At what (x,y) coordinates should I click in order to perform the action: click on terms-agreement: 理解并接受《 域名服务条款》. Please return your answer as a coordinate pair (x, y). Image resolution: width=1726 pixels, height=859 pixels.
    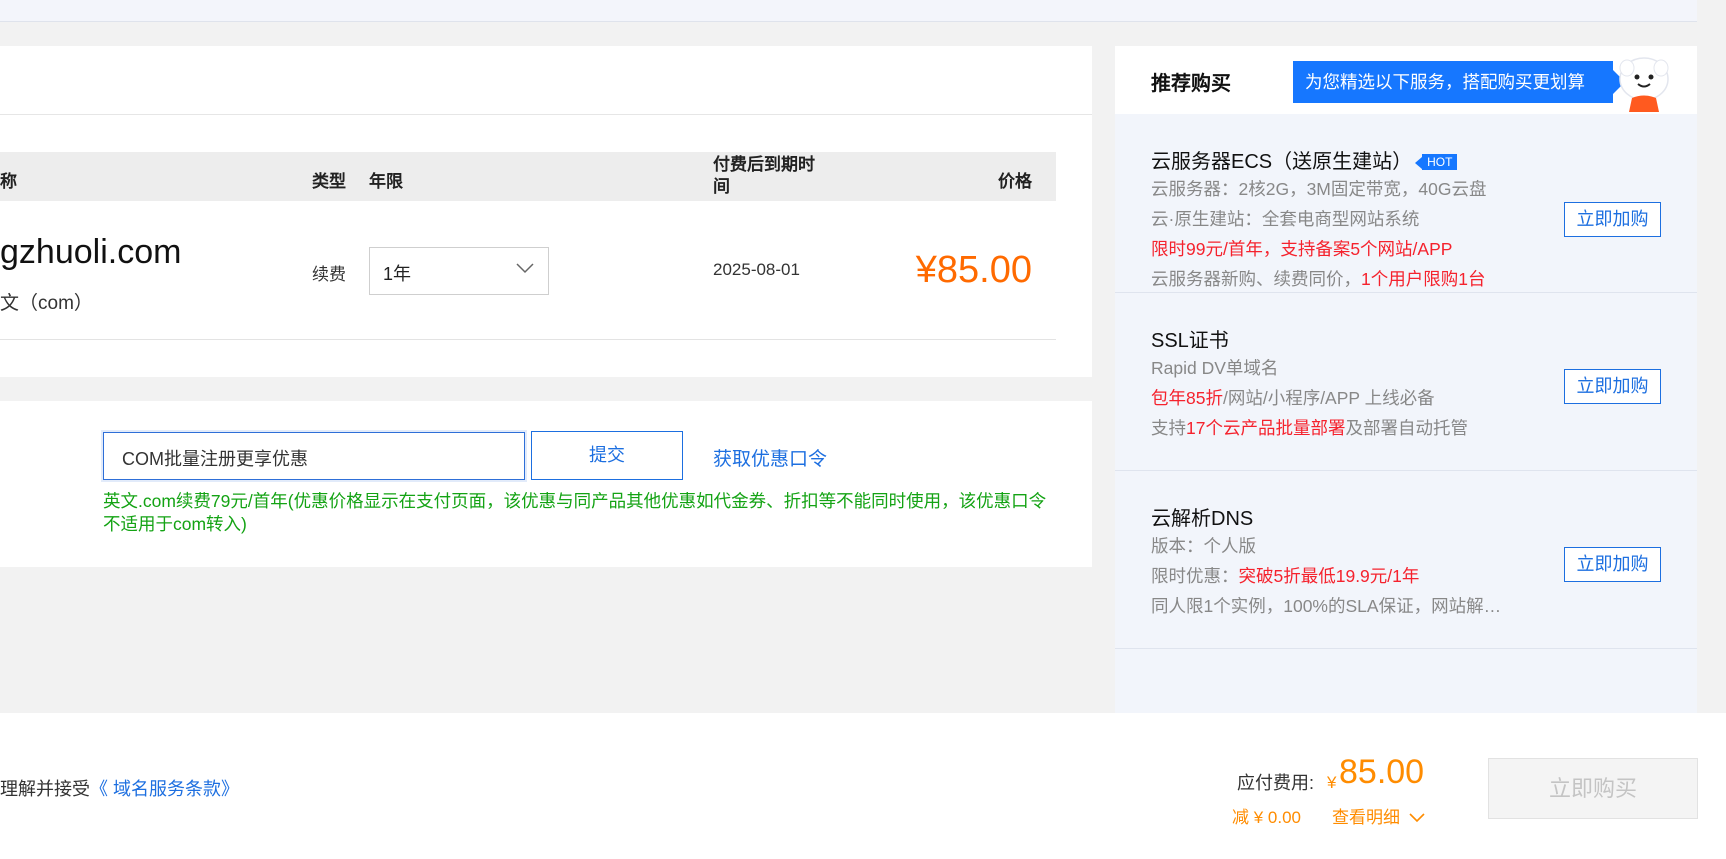
    Looking at the image, I should click on (120, 789).